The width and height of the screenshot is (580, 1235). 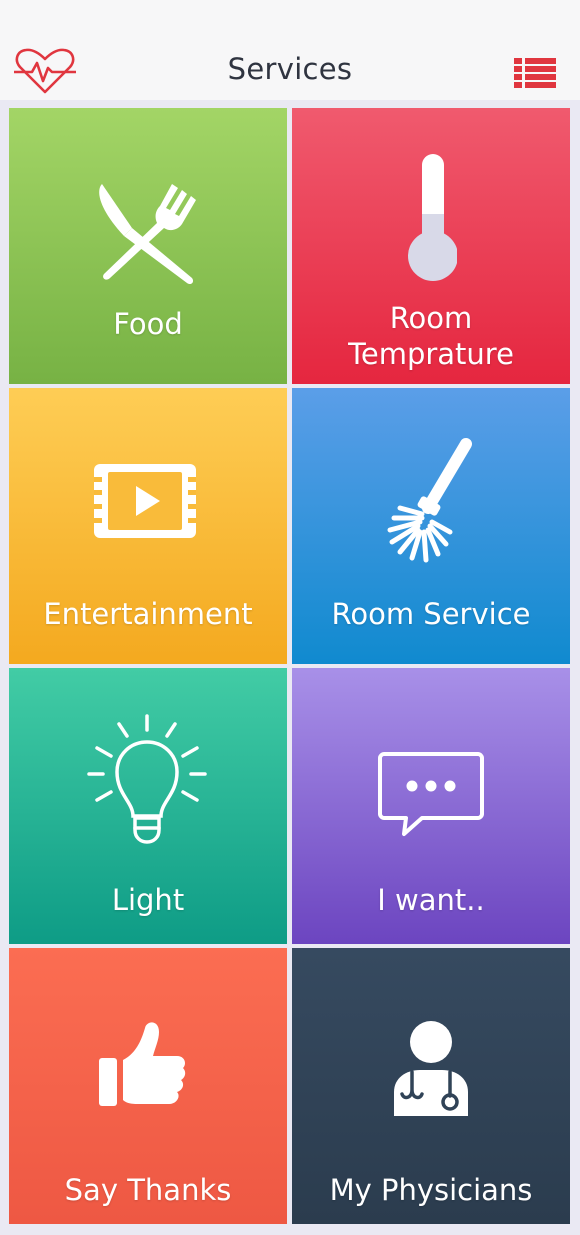 What do you see at coordinates (142, 1064) in the screenshot?
I see `thumbs-up-icon` at bounding box center [142, 1064].